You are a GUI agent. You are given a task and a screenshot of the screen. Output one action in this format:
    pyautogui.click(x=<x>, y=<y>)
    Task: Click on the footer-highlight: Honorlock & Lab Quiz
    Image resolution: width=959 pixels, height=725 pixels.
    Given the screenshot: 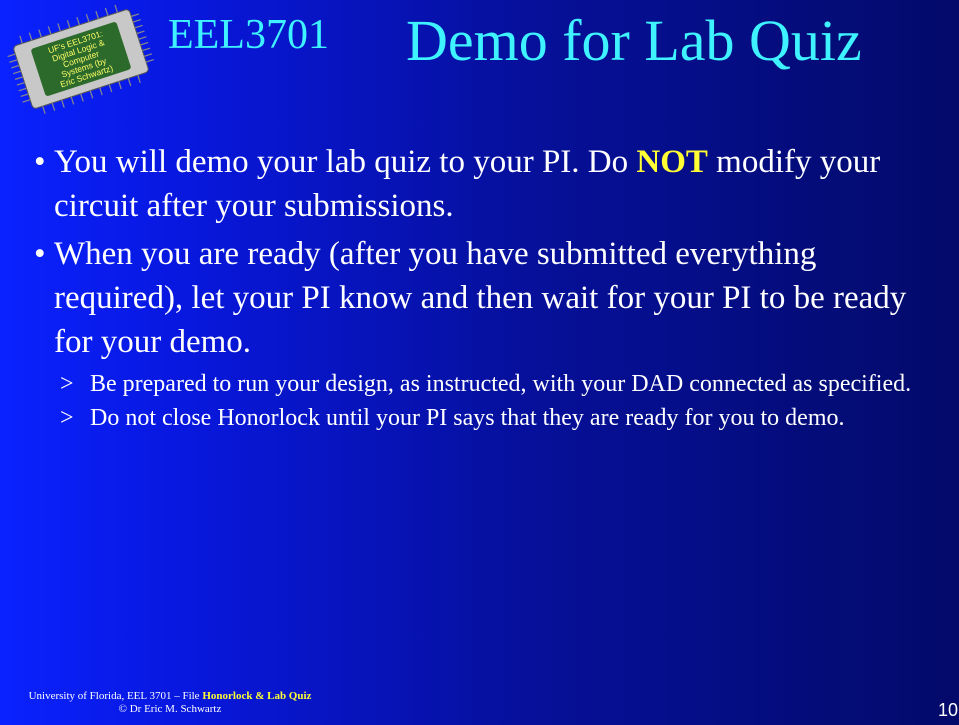 What is the action you would take?
    pyautogui.click(x=257, y=696)
    